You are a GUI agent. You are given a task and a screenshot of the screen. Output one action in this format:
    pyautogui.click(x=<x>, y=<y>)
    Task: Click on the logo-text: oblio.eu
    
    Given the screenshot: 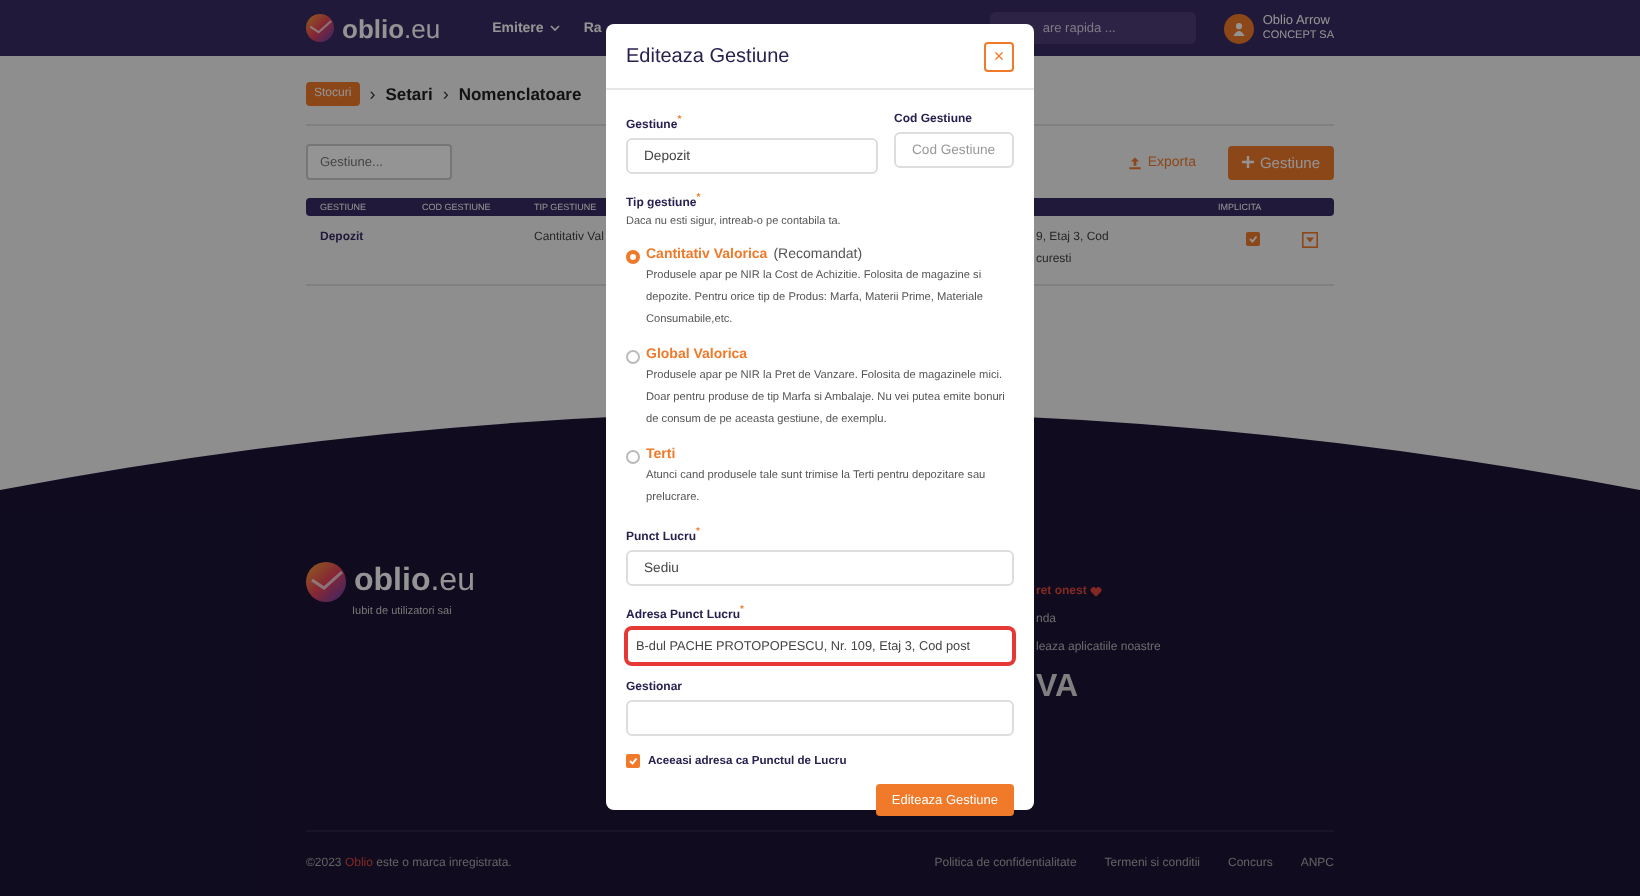 What is the action you would take?
    pyautogui.click(x=391, y=28)
    